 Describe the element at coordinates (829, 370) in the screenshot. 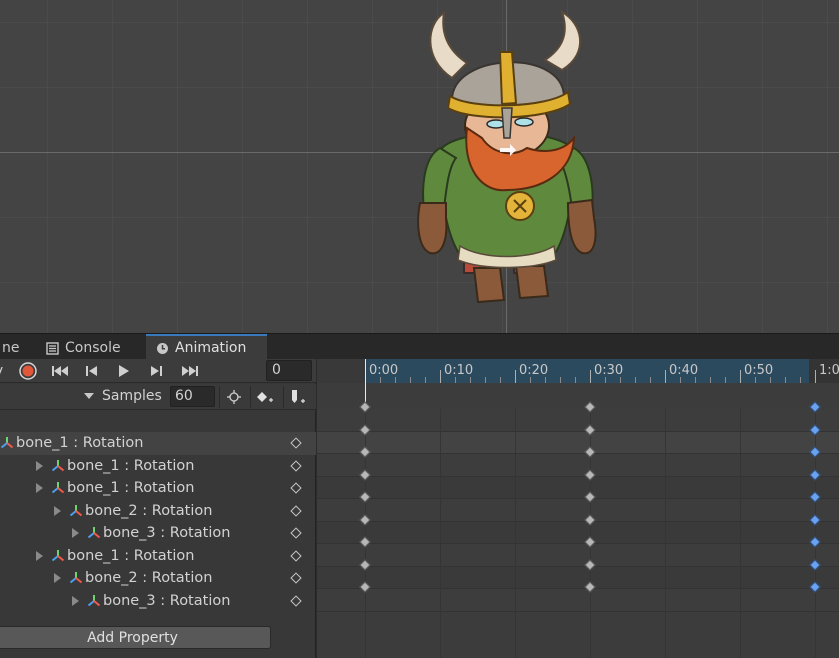

I see `ruler-label: 1:0` at that location.